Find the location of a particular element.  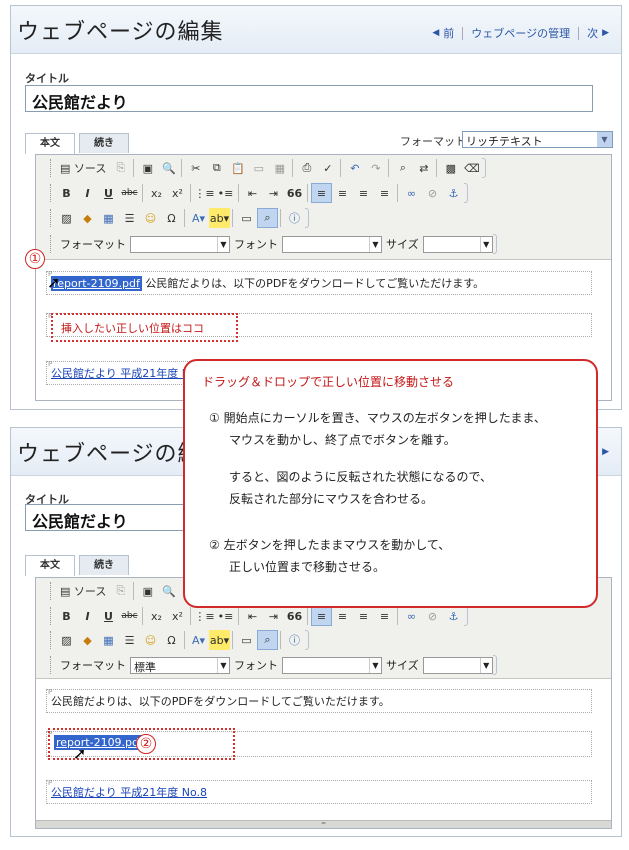

nav-manage-link: ウェブページの管理 is located at coordinates (520, 33).